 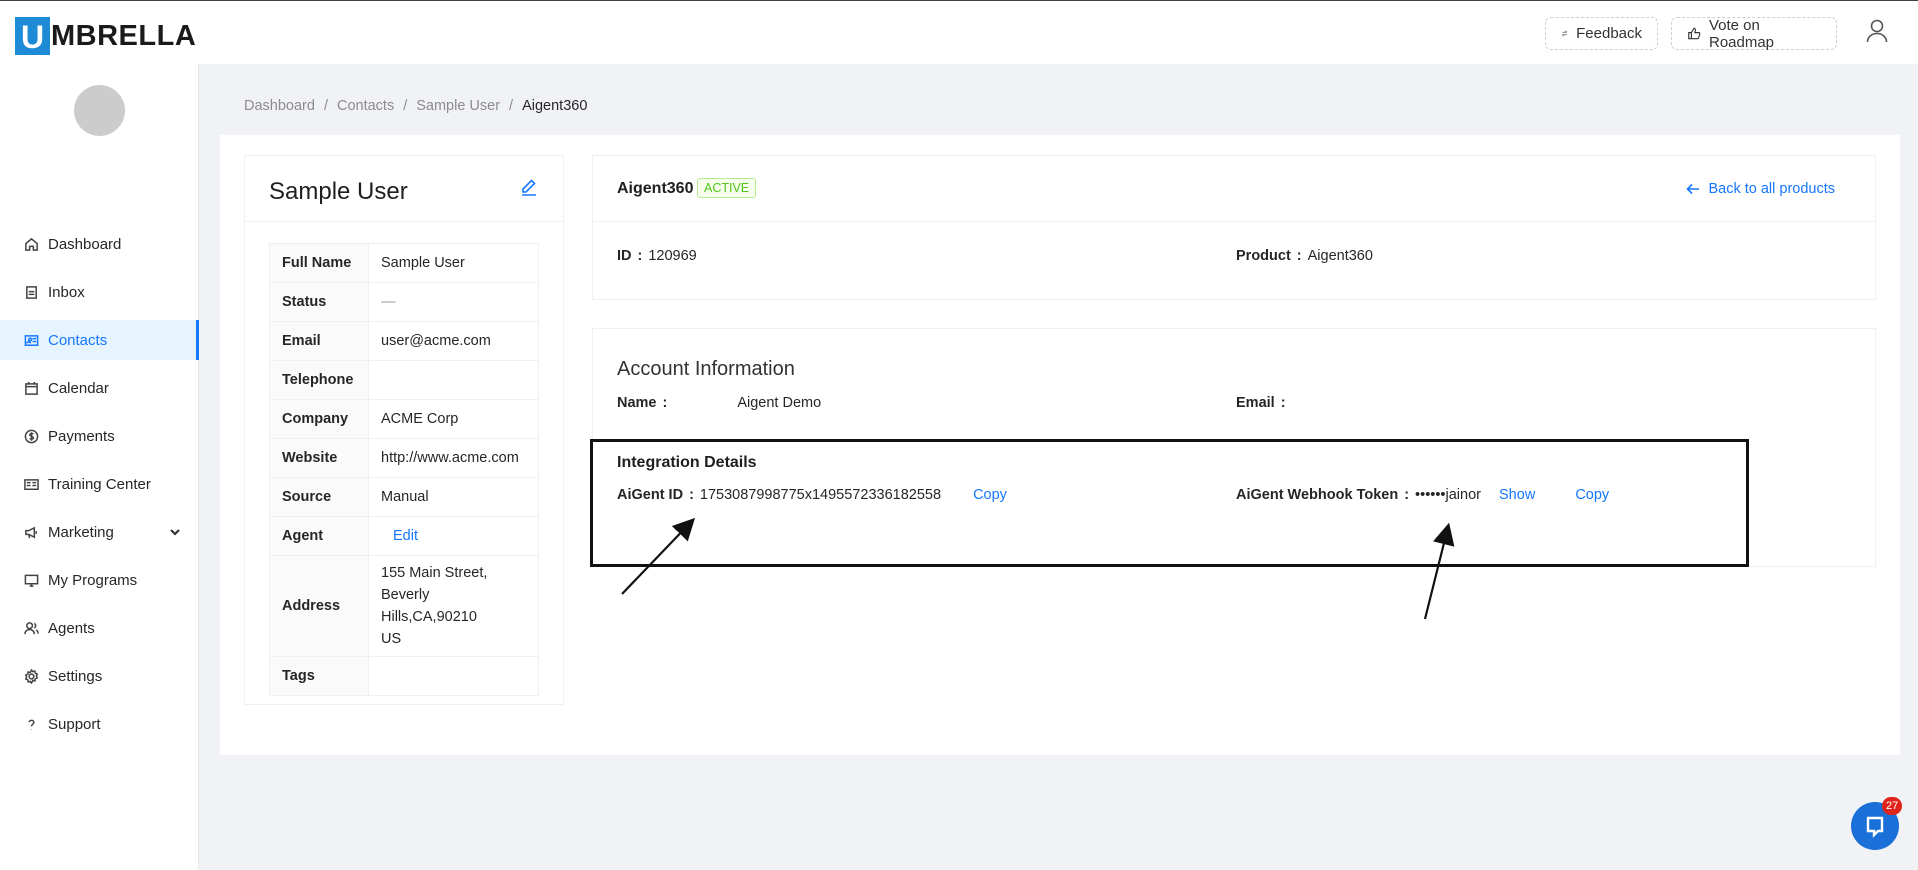 What do you see at coordinates (1169, 503) in the screenshot?
I see `annotation-box` at bounding box center [1169, 503].